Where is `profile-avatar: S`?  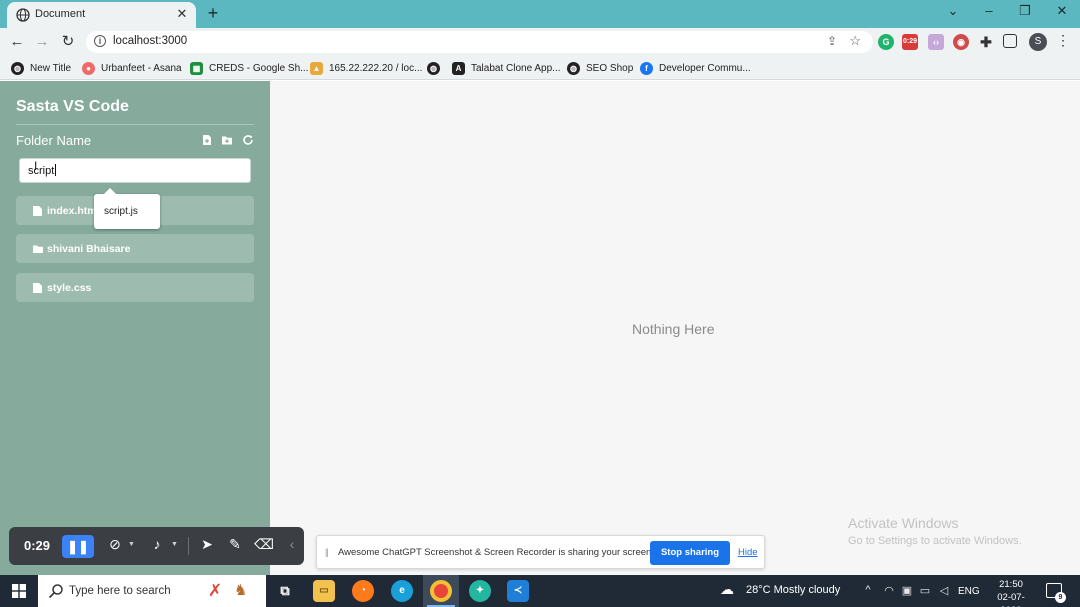 profile-avatar: S is located at coordinates (1038, 42).